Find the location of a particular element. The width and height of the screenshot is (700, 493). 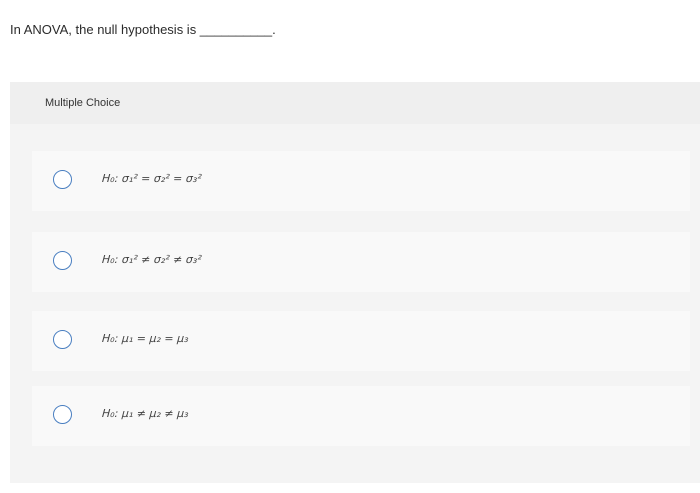

option-1-text: H₀: σ₁² = σ₂² = σ₃² is located at coordinates (152, 178).